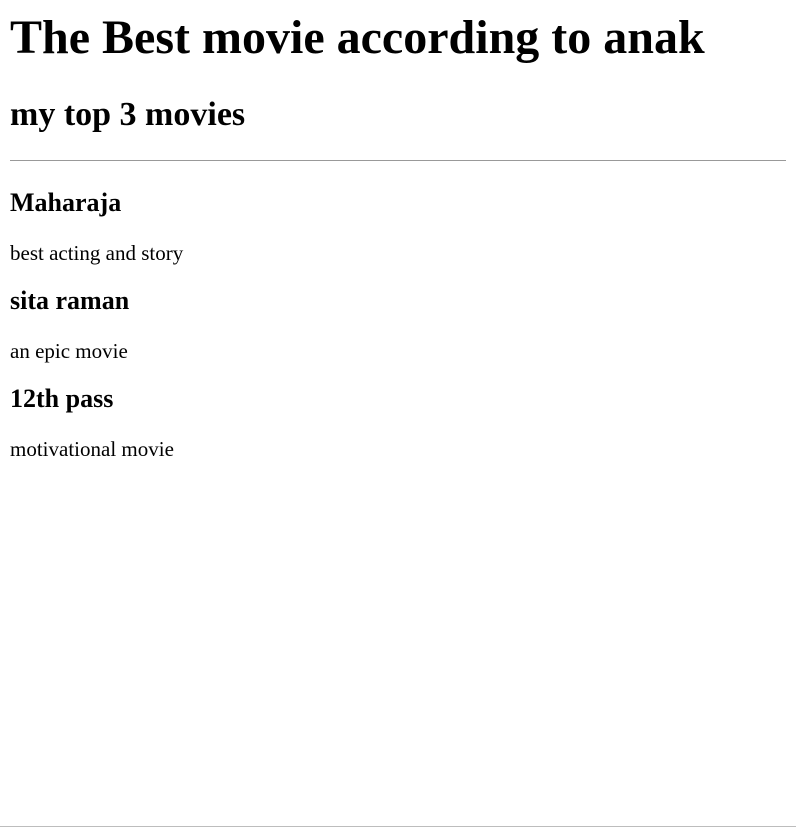 The height and width of the screenshot is (827, 796). Describe the element at coordinates (62, 398) in the screenshot. I see `movie-title: 12th pass` at that location.